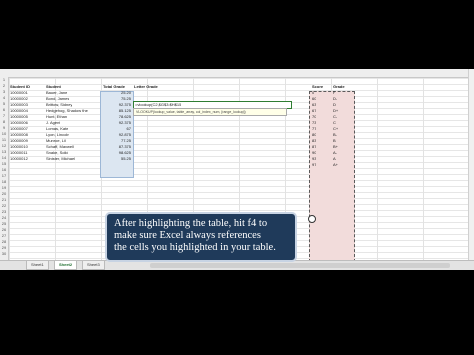 The image size is (474, 355). Describe the element at coordinates (191, 223) in the screenshot. I see `caption-line-1: After highlighting the table, hit f4 to` at that location.